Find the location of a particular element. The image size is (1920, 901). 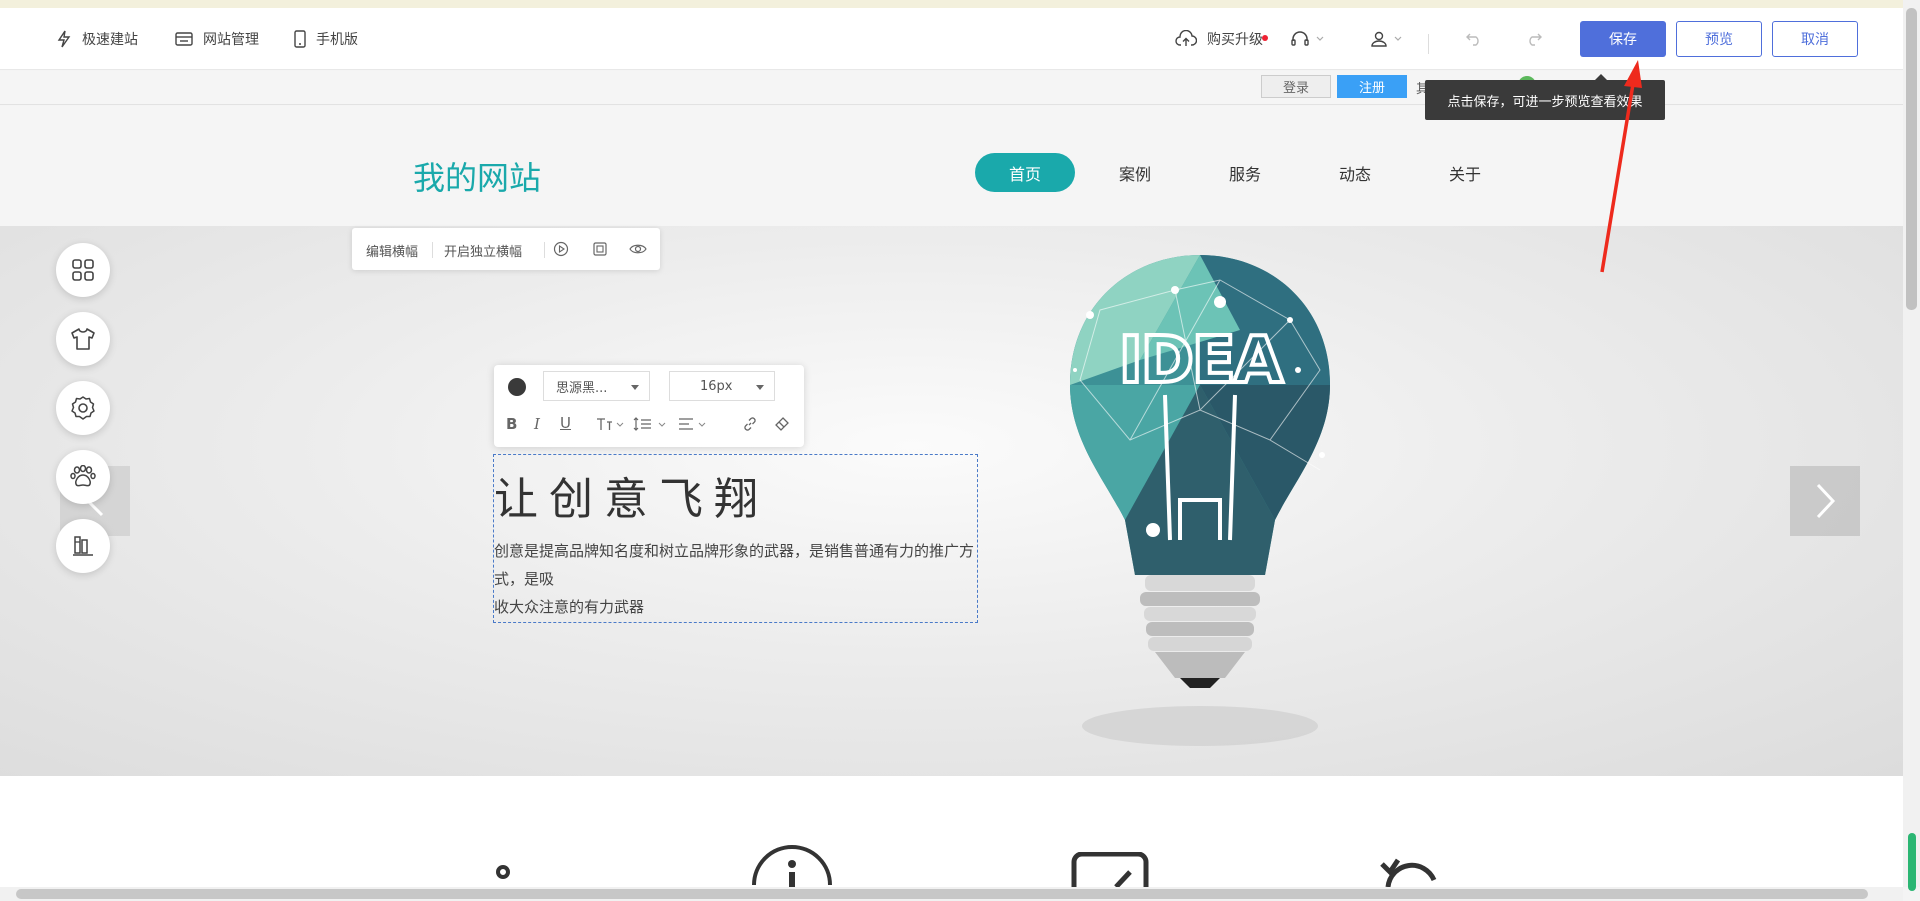

headset-icon is located at coordinates (1300, 38).